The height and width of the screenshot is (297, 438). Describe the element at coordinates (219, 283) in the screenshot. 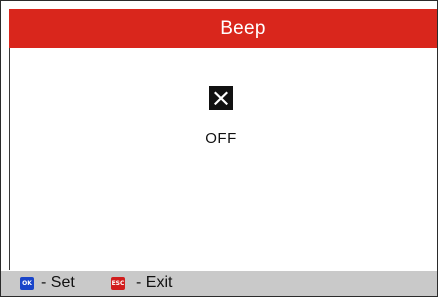

I see `footer-bar: OK - Set ESC - Exit` at that location.